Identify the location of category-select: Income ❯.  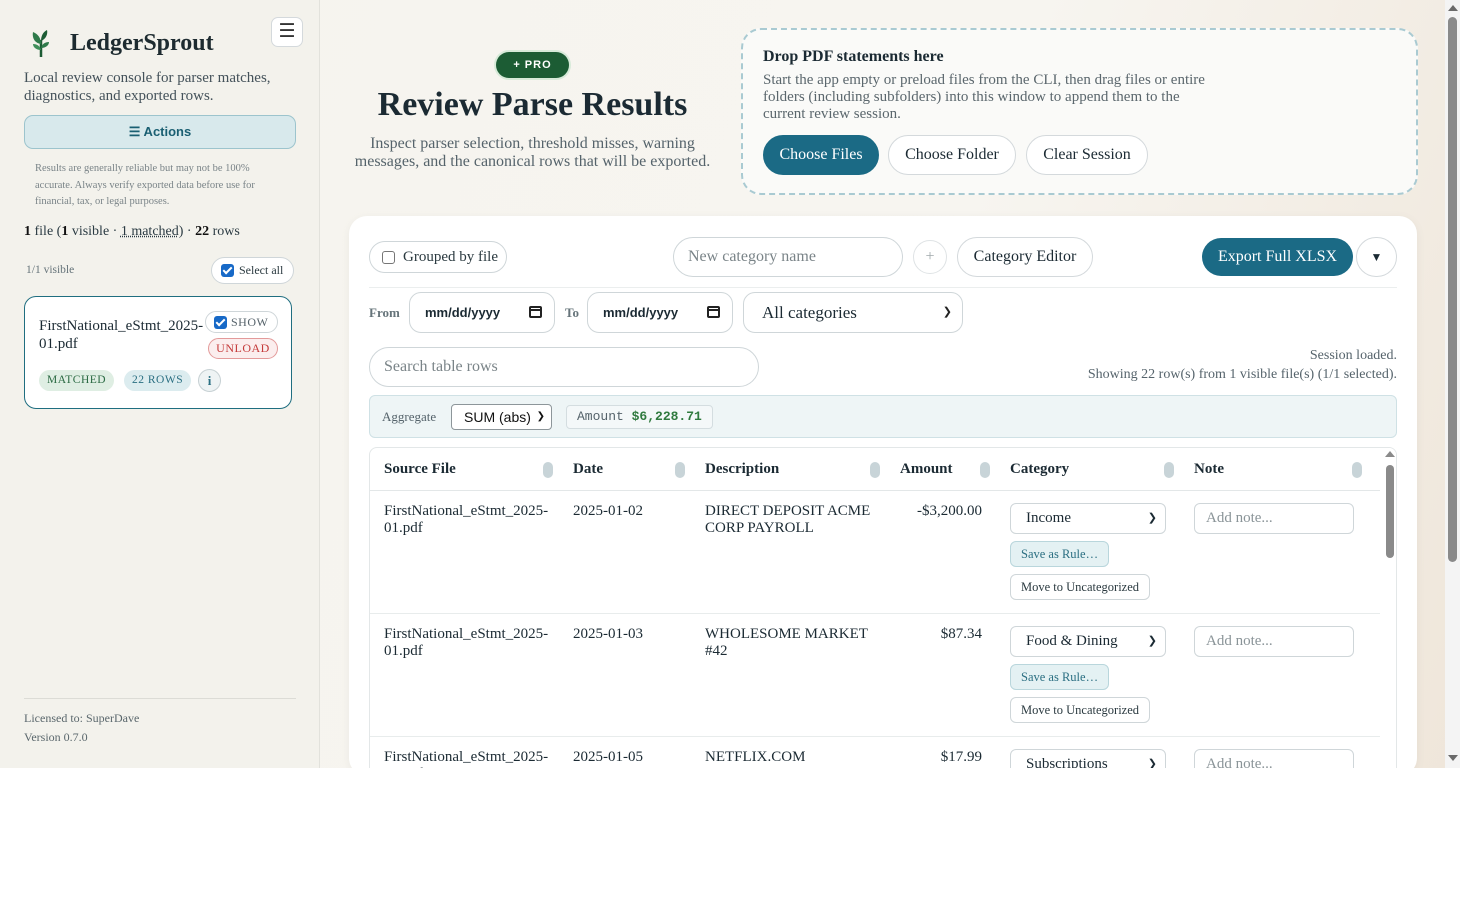
(1088, 518).